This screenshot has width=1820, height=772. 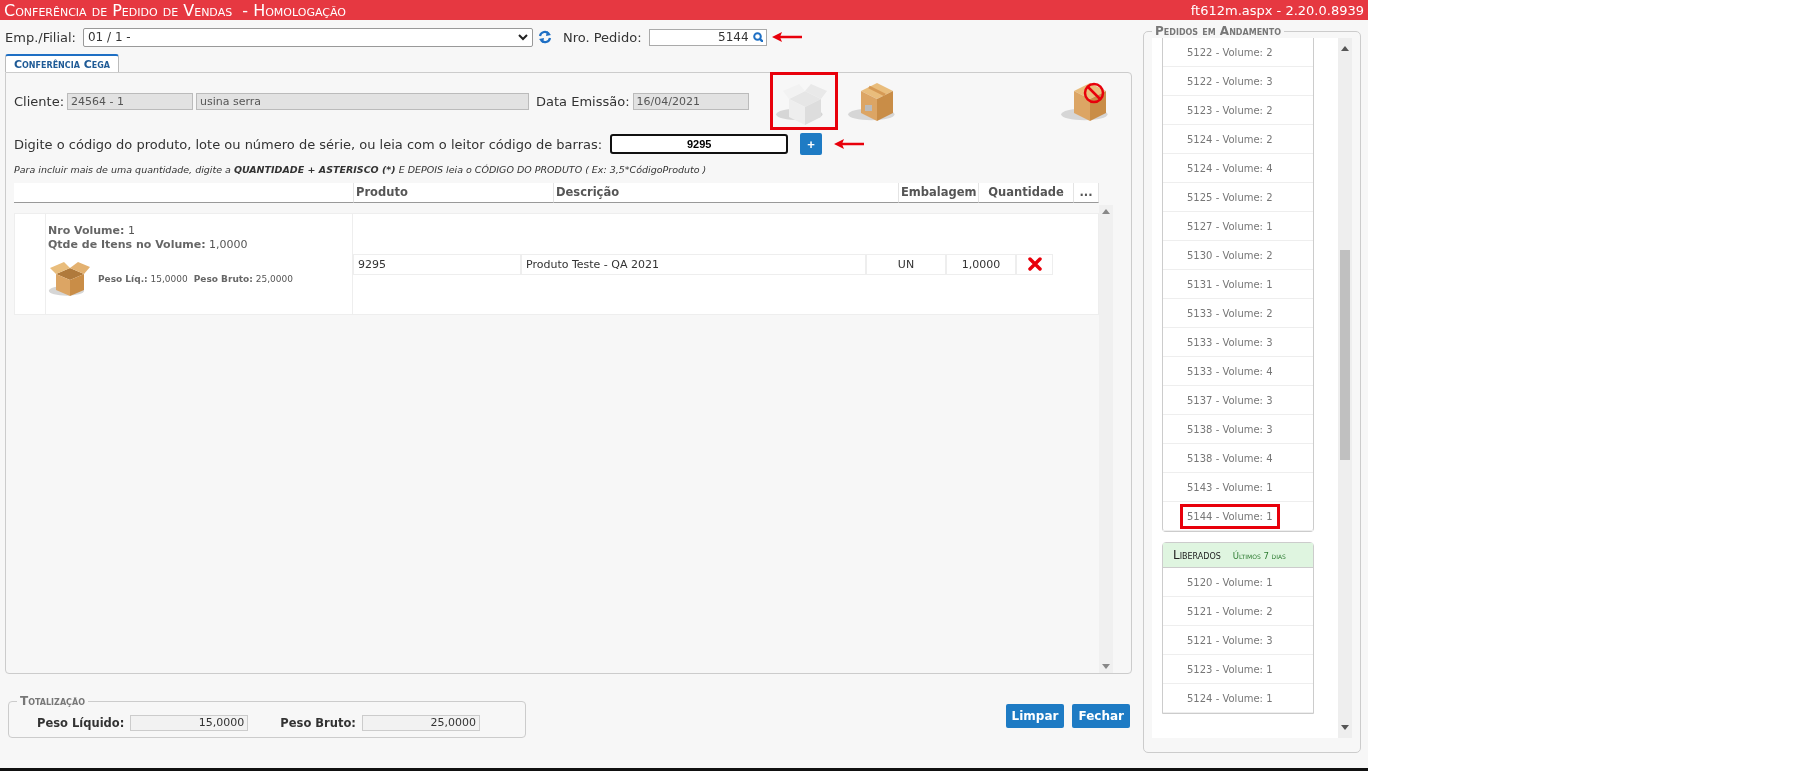 What do you see at coordinates (1230, 669) in the screenshot?
I see `order-list-item: 5123 - Volume: 1` at bounding box center [1230, 669].